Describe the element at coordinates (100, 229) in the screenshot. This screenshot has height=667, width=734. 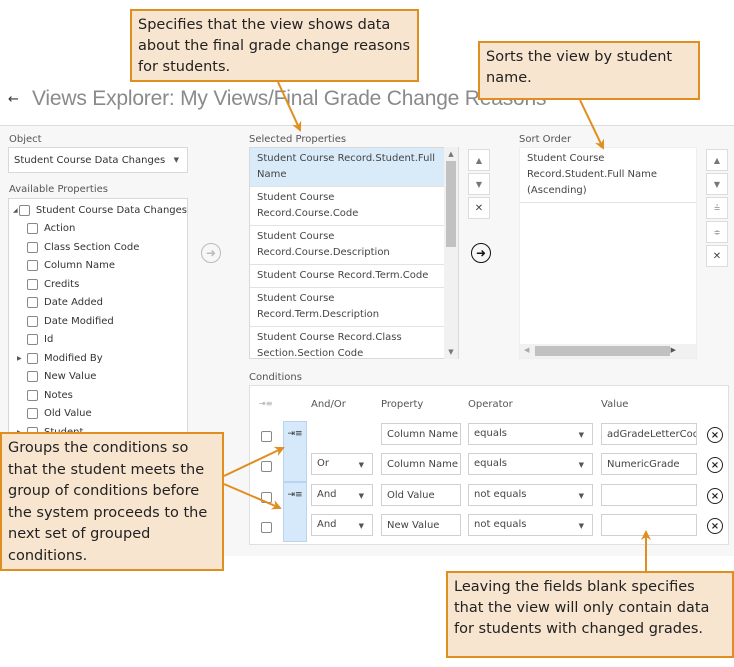
I see `tree-item: Action` at that location.